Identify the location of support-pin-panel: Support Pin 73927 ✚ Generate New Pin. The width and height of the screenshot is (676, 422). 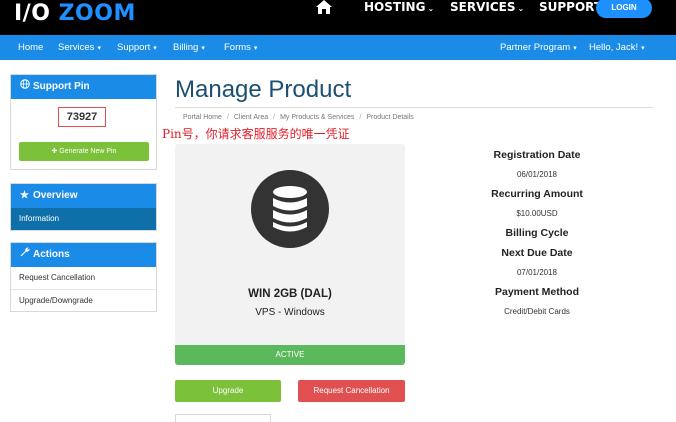
(83, 122).